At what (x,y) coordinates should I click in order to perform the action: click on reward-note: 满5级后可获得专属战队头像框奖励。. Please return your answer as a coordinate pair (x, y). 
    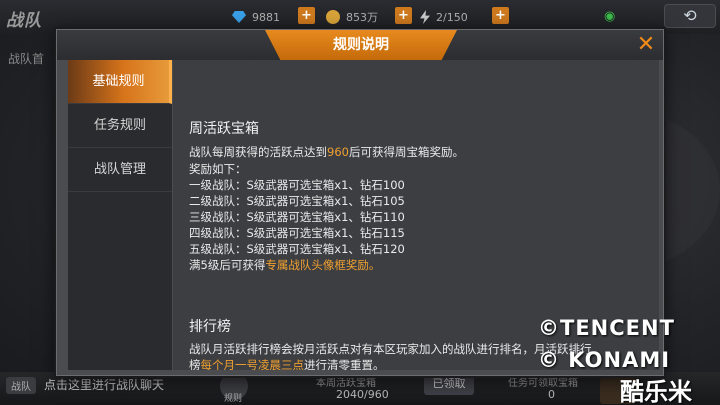
    Looking at the image, I should click on (284, 265).